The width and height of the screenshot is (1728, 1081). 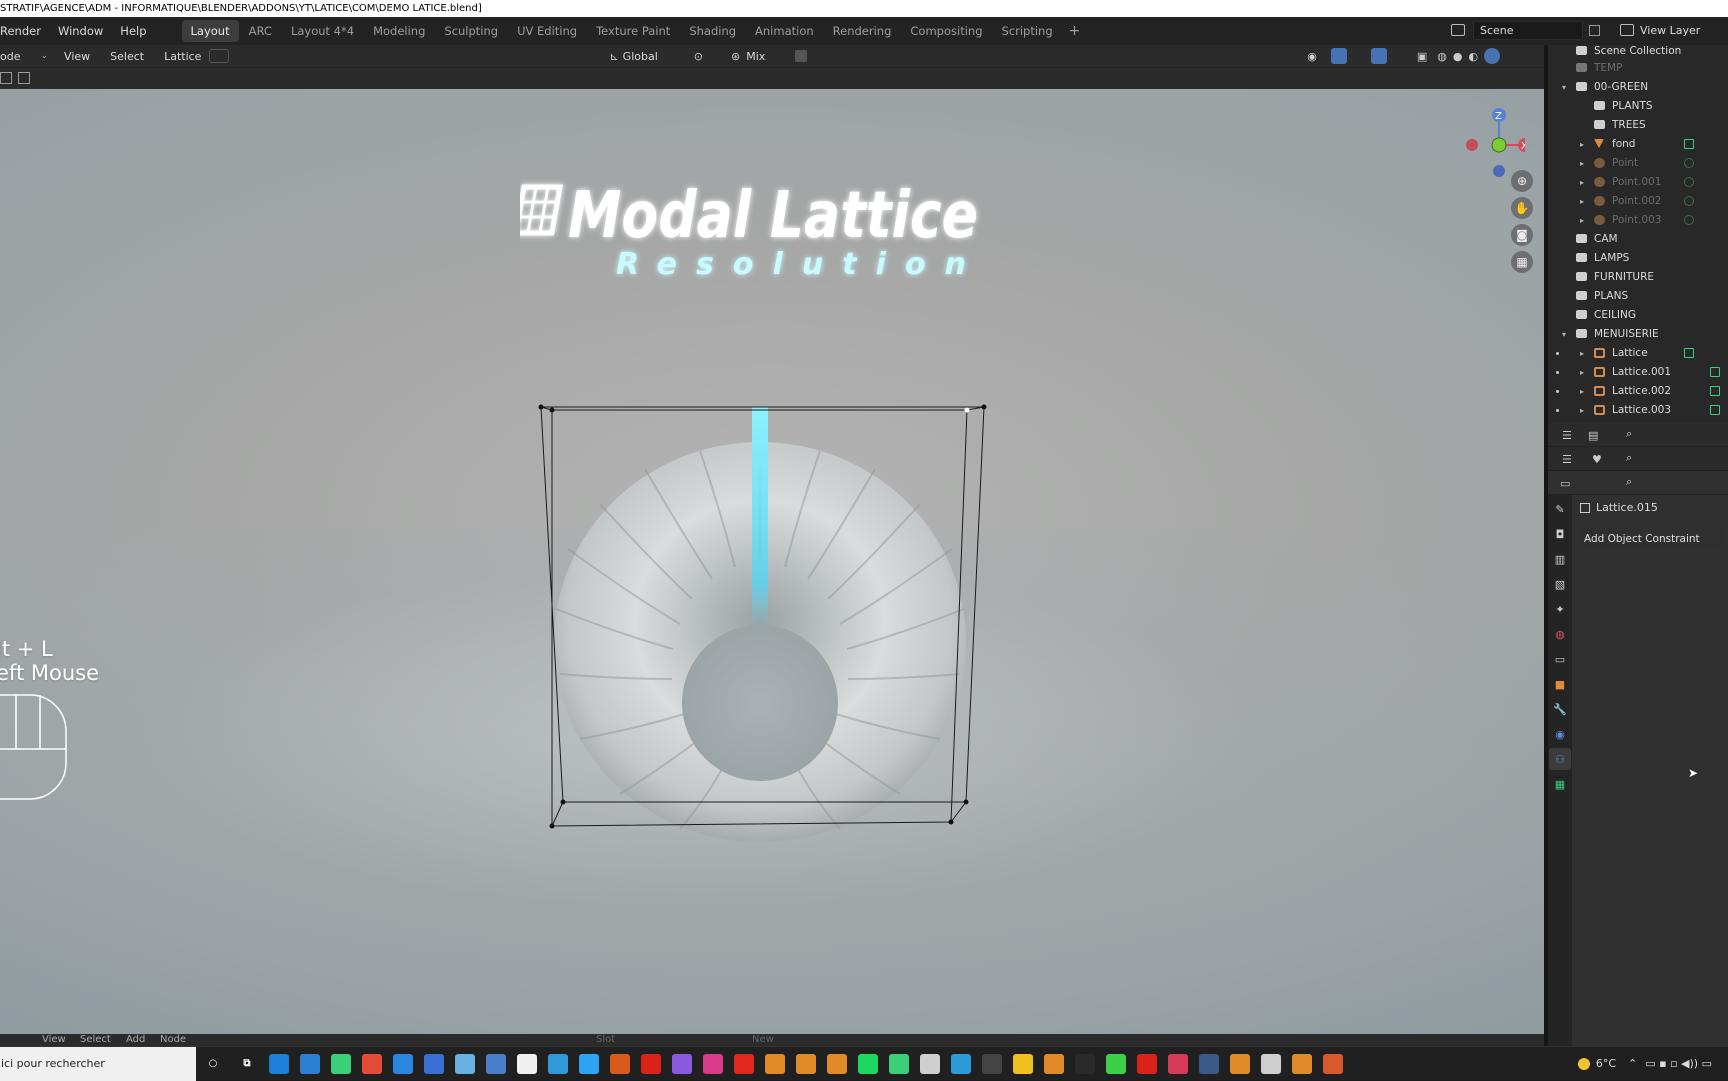 I want to click on view-layer-tab-icon: ▧, so click(x=1560, y=584).